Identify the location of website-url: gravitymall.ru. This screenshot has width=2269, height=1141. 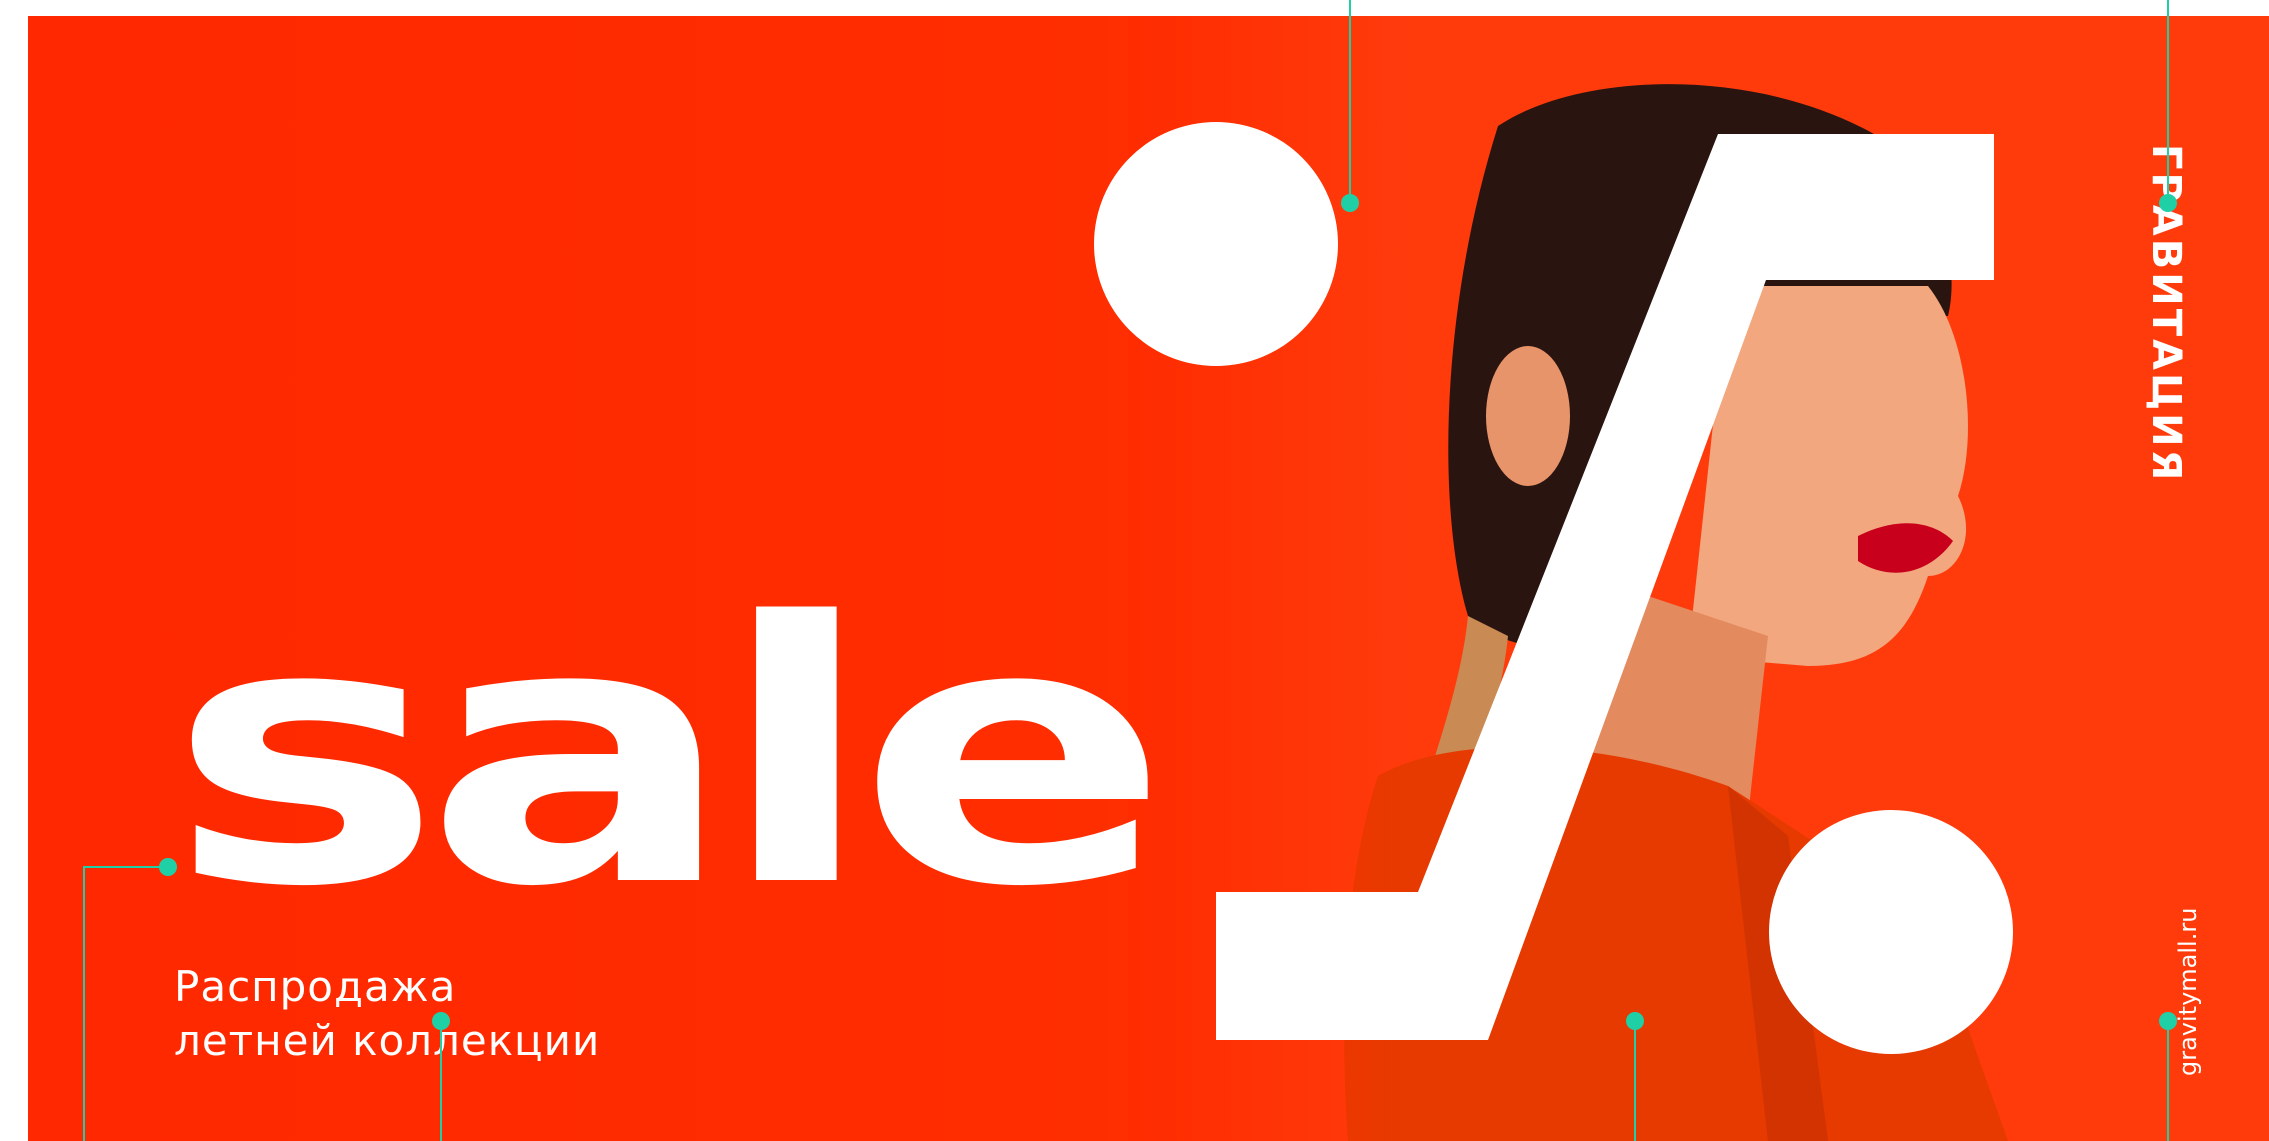
(2188, 991).